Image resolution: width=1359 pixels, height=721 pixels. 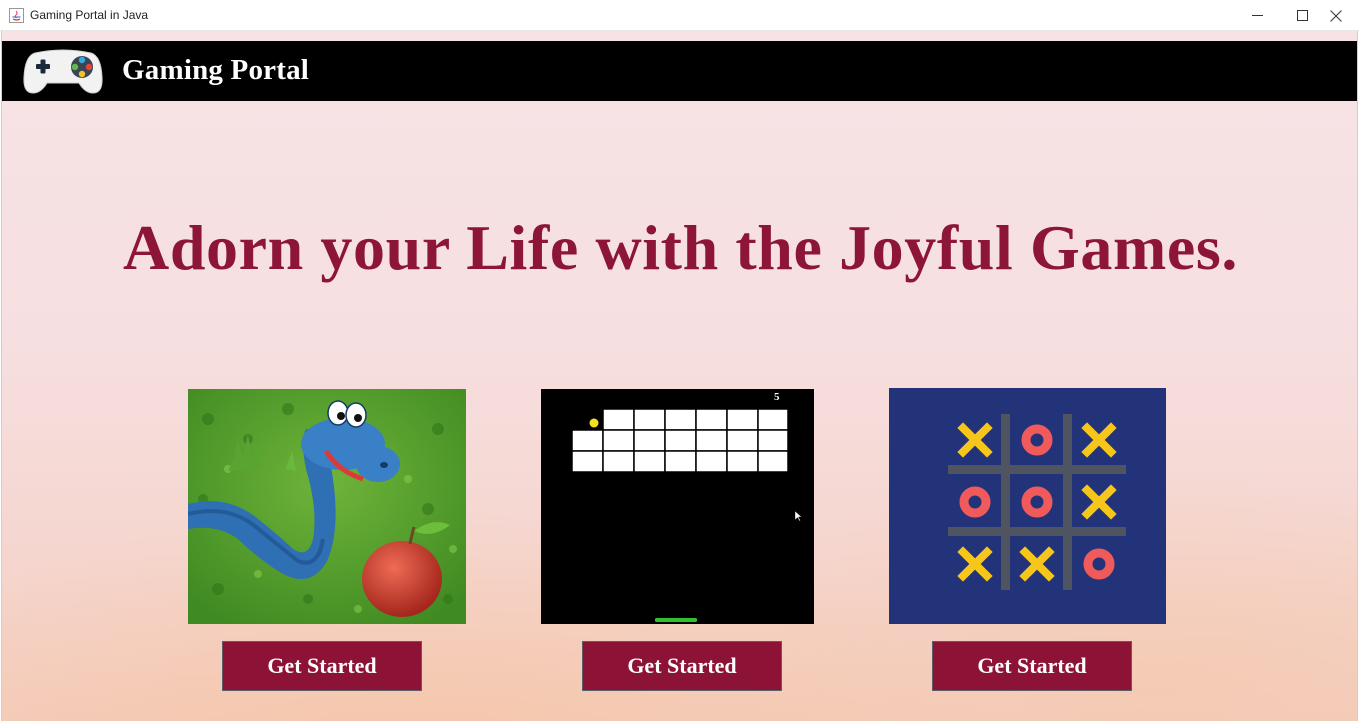 I want to click on close-button, so click(x=1336, y=15).